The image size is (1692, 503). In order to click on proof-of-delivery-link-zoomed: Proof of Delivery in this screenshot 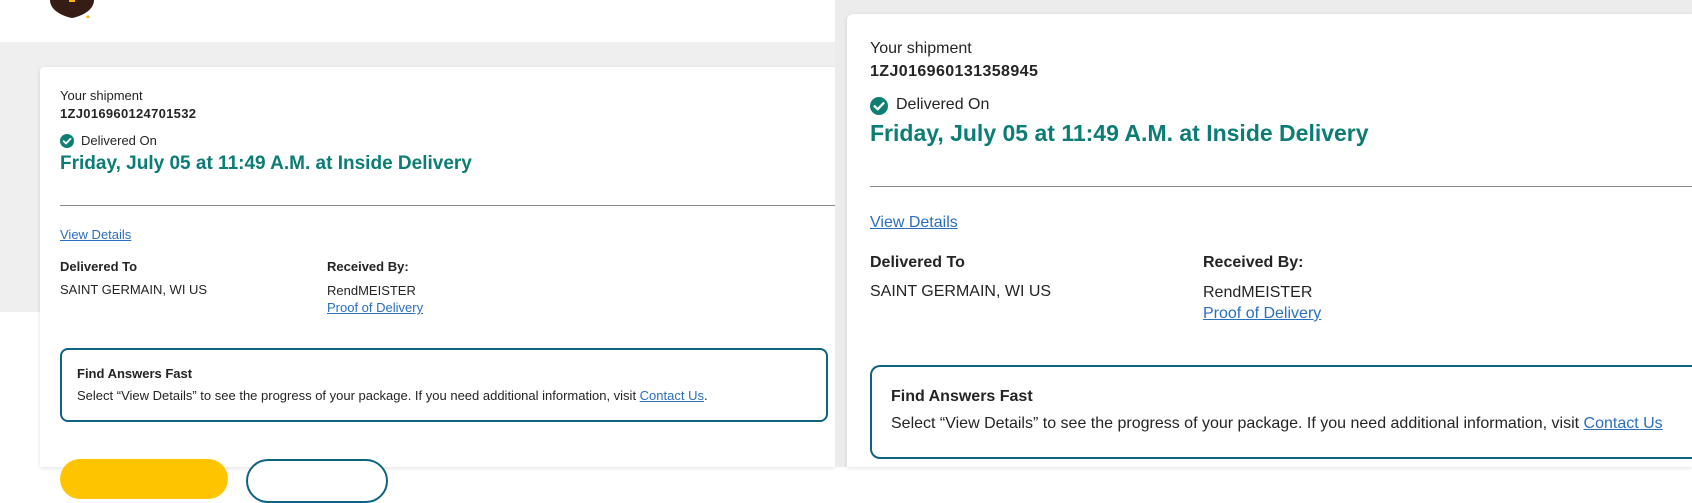, I will do `click(1262, 314)`.